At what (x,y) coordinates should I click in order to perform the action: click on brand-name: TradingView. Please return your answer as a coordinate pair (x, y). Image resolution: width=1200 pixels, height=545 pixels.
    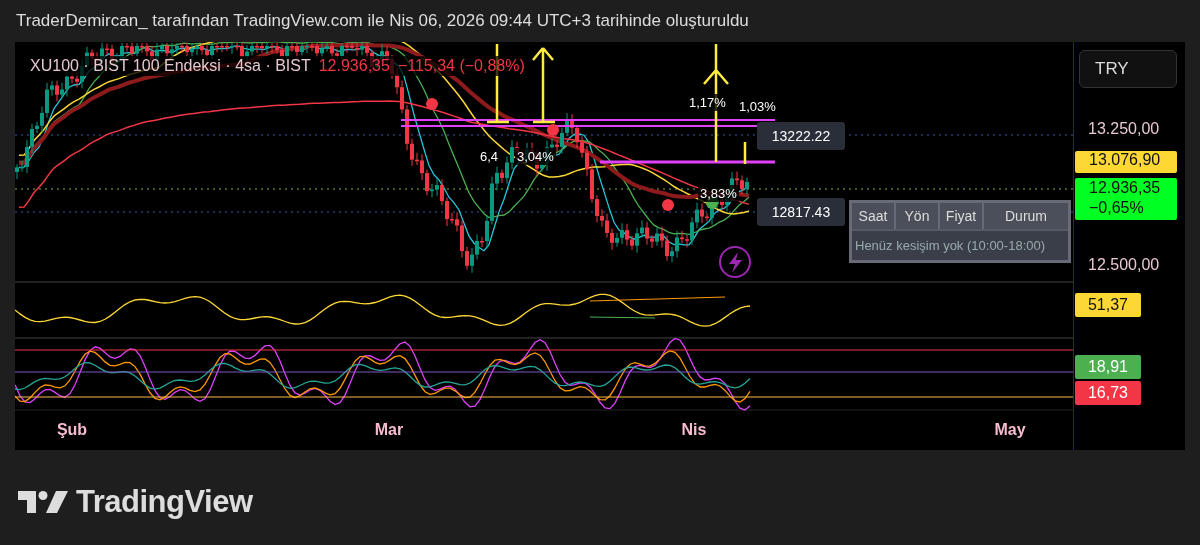
    Looking at the image, I should click on (164, 502).